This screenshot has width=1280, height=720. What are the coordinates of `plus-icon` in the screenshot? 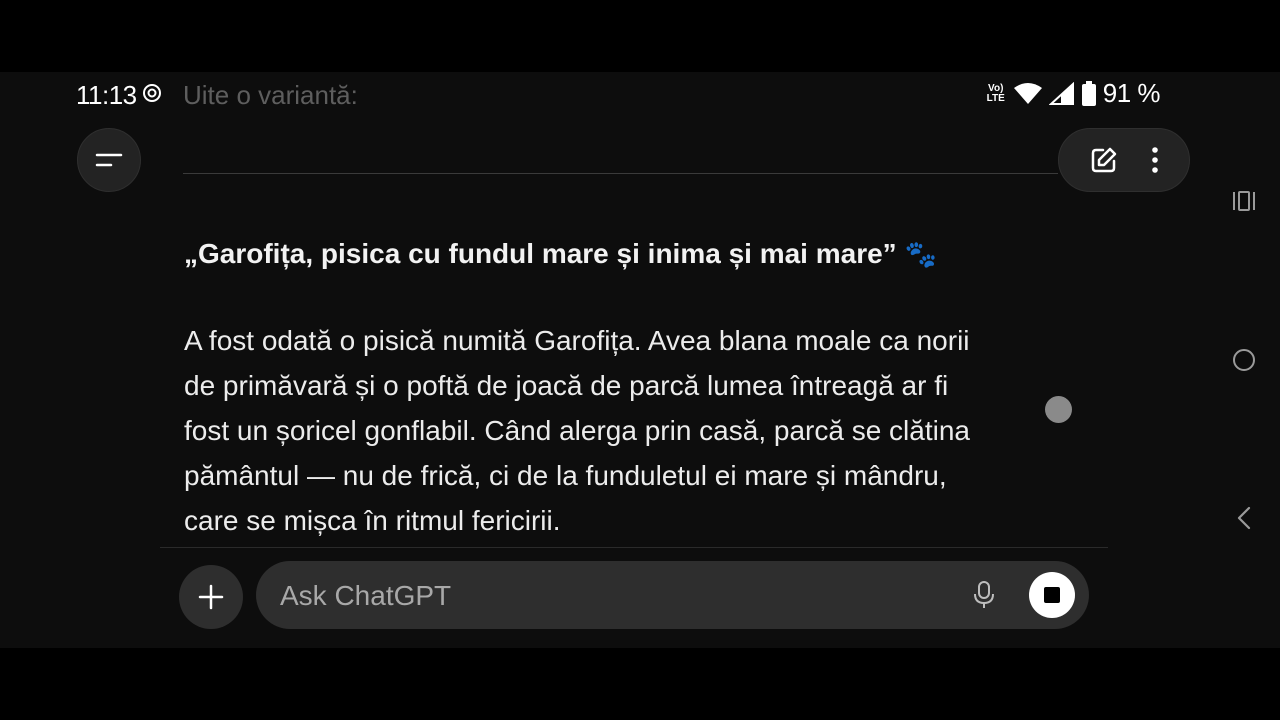 It's located at (211, 597).